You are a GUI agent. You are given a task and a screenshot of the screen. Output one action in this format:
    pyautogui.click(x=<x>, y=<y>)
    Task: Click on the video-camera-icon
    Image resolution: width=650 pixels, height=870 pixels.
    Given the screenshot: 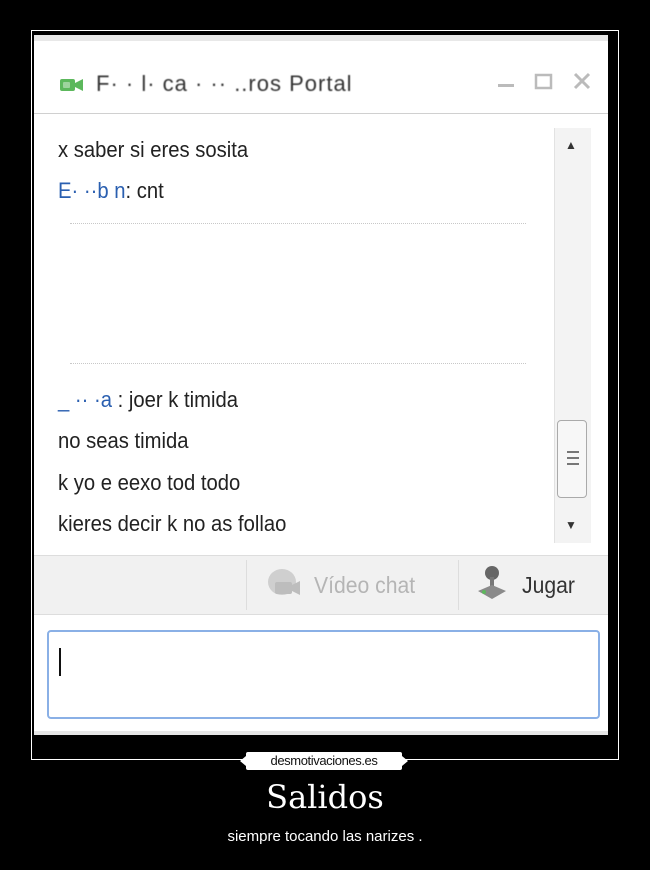 What is the action you would take?
    pyautogui.click(x=72, y=87)
    